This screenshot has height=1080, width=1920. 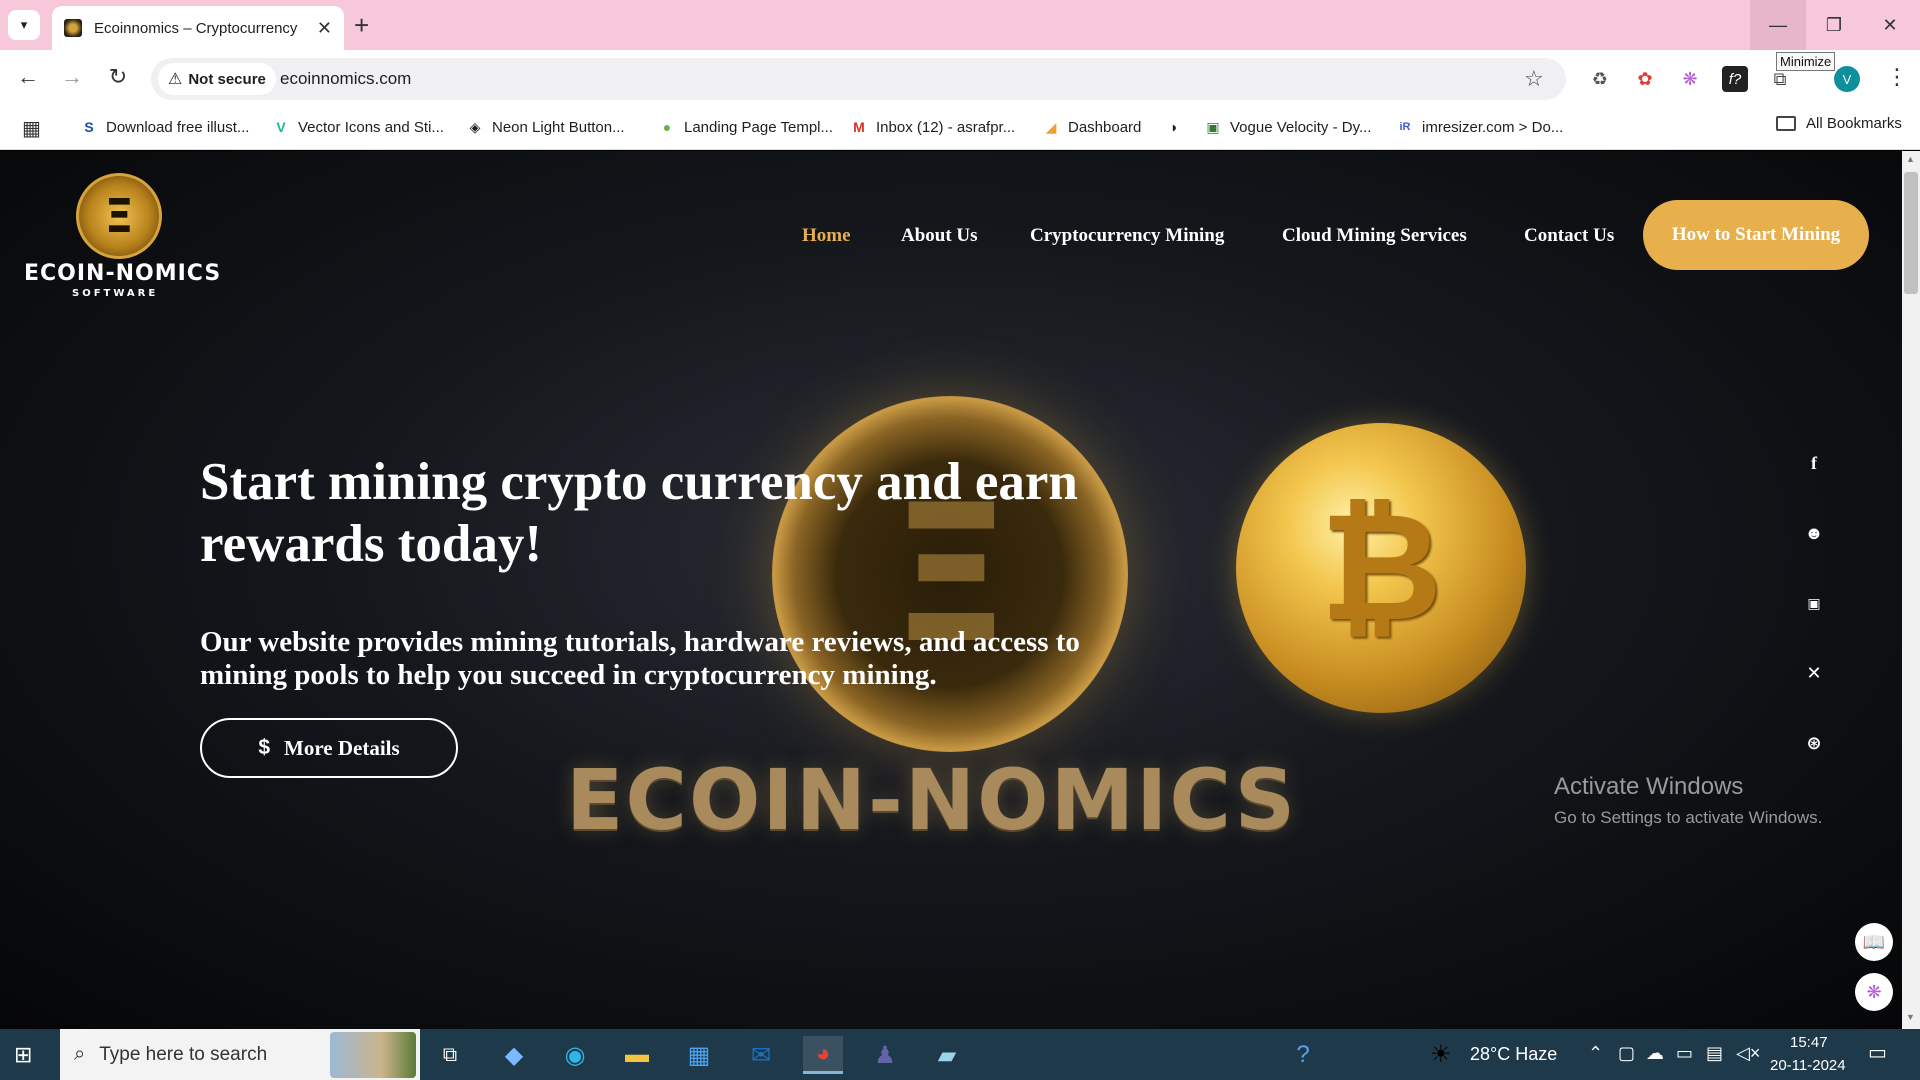 I want to click on recycle-extension-icon: ♻, so click(x=1600, y=79).